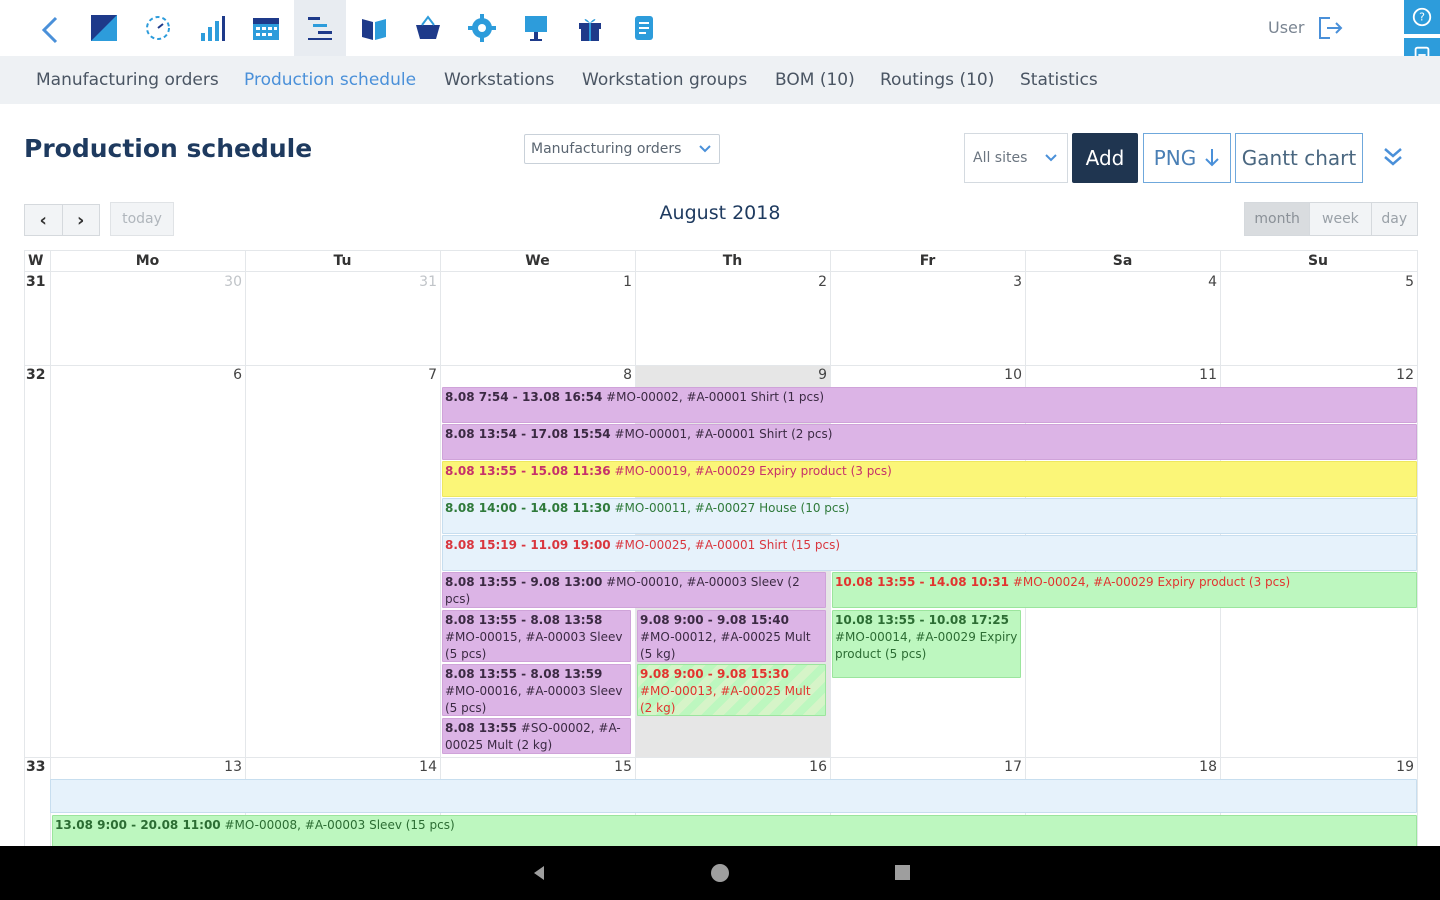 The height and width of the screenshot is (900, 1440). What do you see at coordinates (147, 261) in the screenshot?
I see `day-header-mo: Mo` at bounding box center [147, 261].